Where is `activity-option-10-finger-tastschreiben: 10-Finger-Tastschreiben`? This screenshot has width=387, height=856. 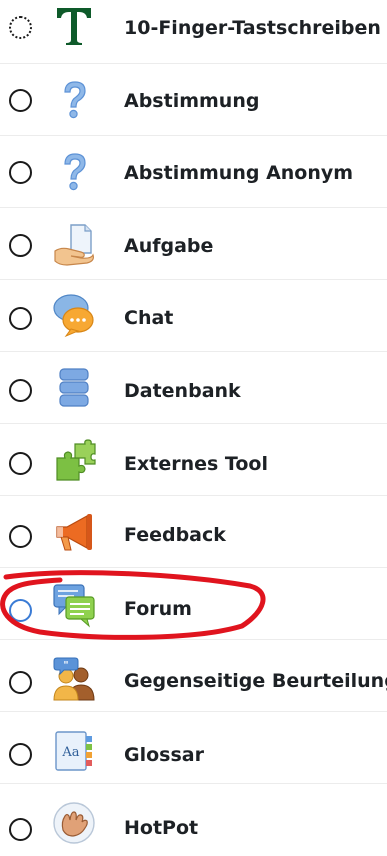 activity-option-10-finger-tastschreiben: 10-Finger-Tastschreiben is located at coordinates (193, 32).